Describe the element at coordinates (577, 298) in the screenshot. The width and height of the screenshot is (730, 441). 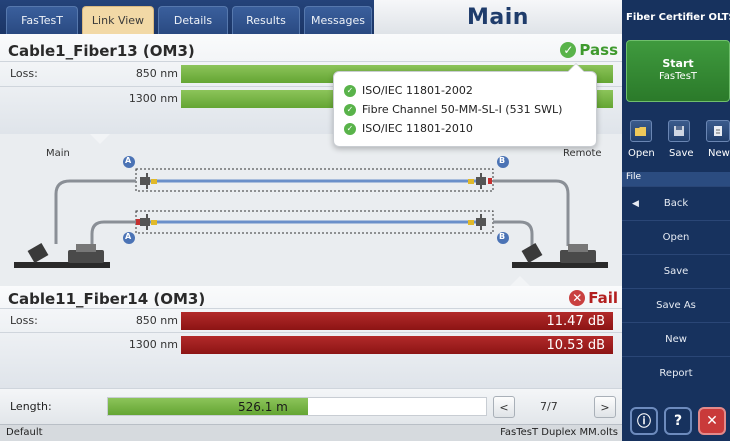
I see `x-icon: ✕` at that location.